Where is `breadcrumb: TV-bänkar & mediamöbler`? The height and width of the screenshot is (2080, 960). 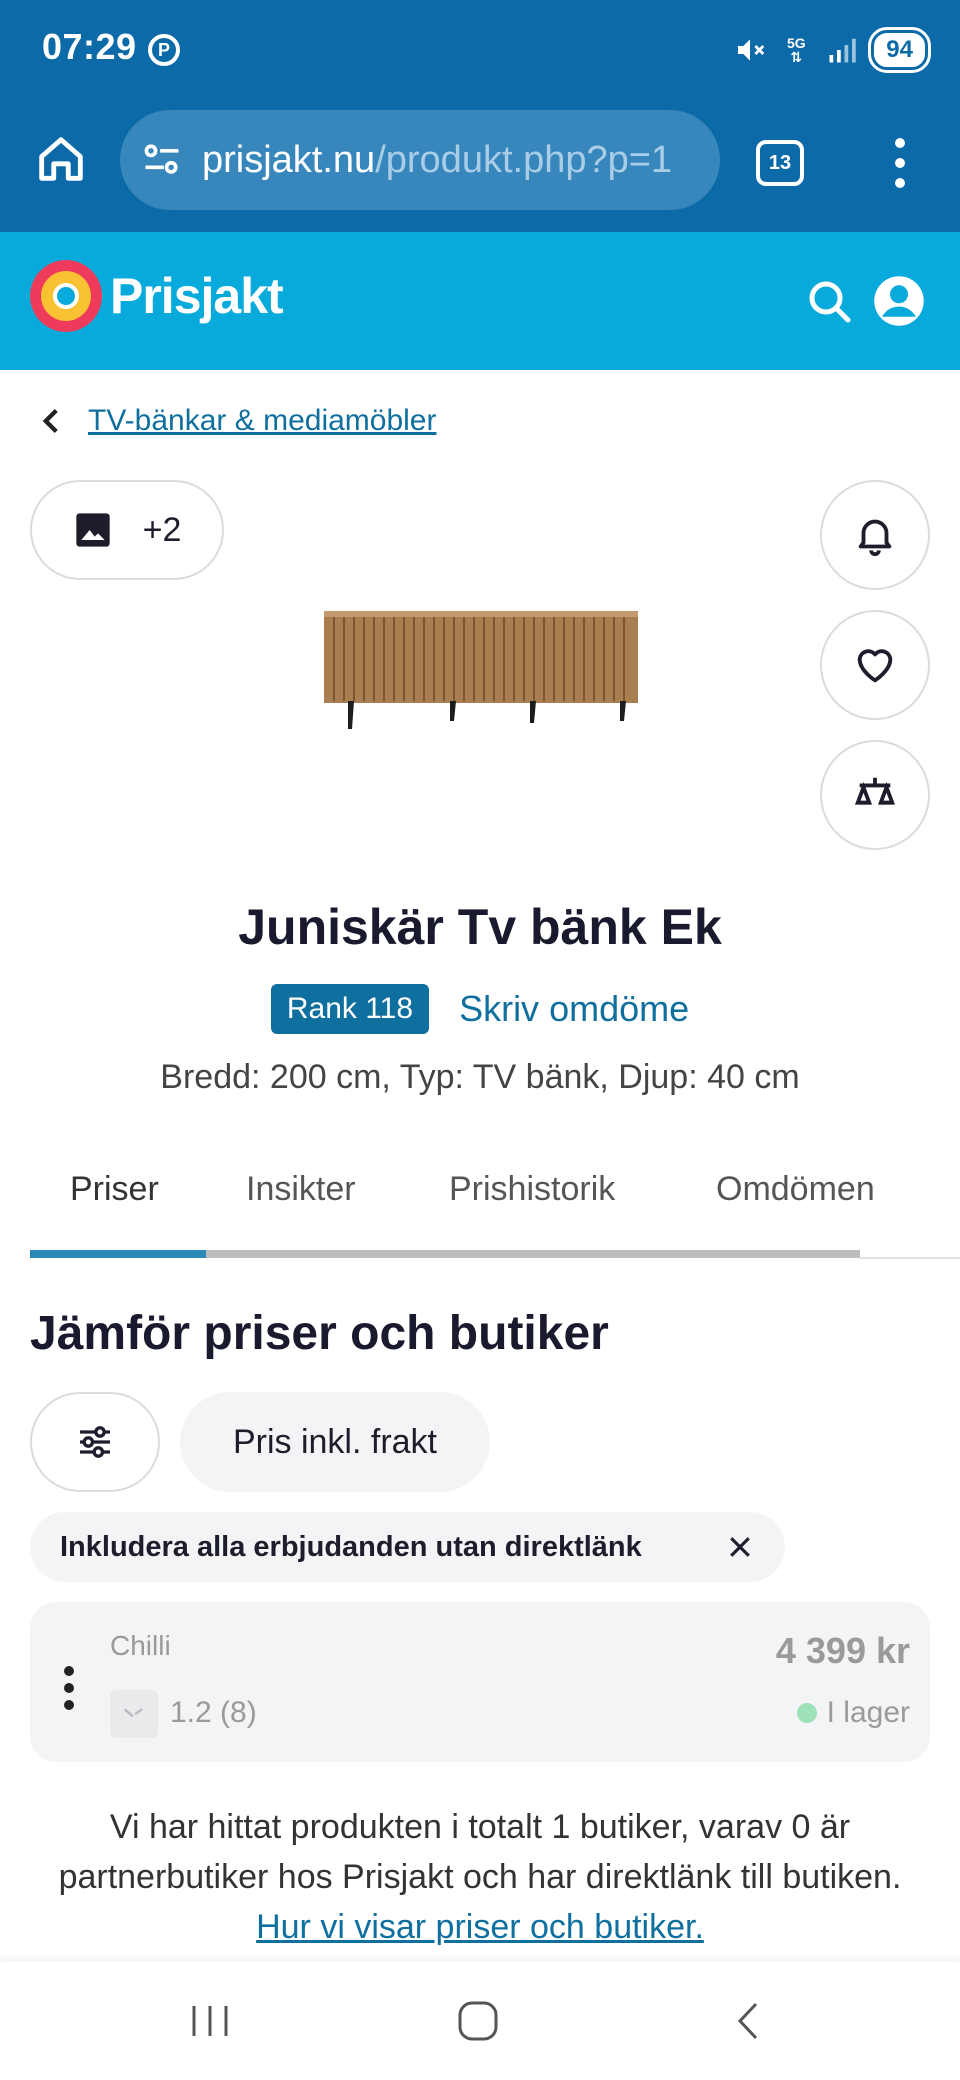
breadcrumb: TV-bänkar & mediamöbler is located at coordinates (238, 421).